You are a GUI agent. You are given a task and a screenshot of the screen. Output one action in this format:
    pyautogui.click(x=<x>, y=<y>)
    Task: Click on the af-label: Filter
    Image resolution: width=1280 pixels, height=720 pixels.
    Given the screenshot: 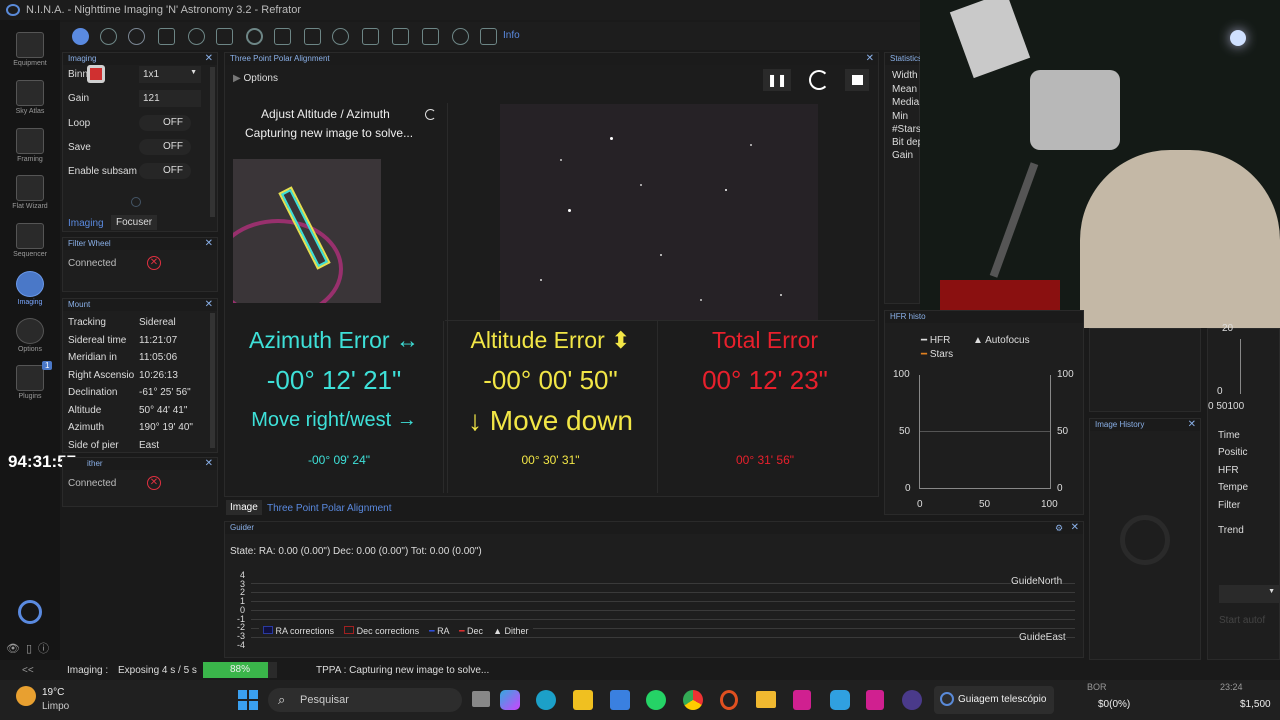 What is the action you would take?
    pyautogui.click(x=1229, y=505)
    